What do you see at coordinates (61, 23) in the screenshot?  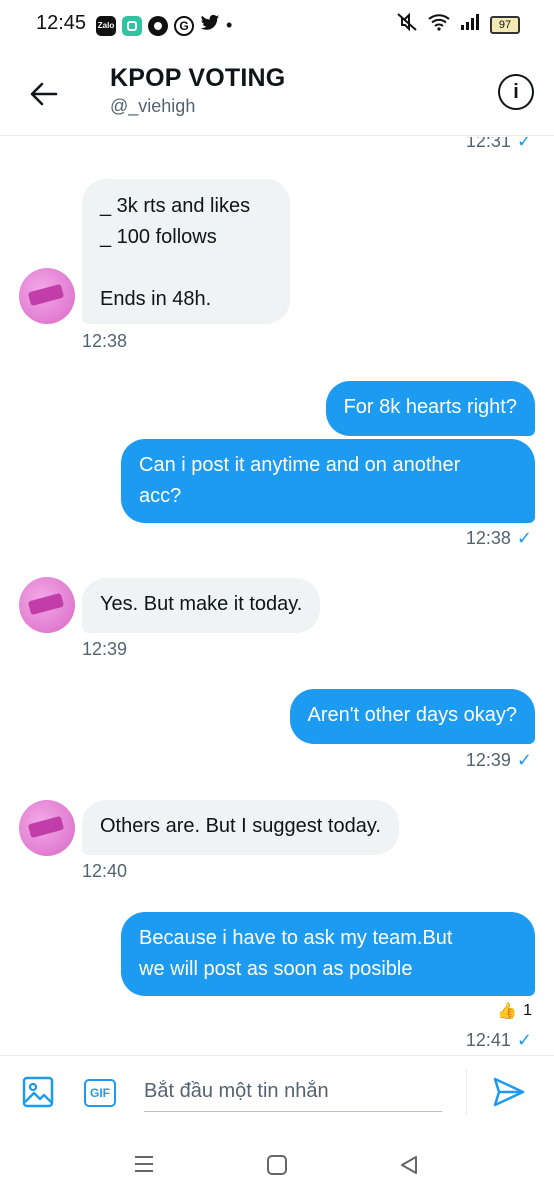 I see `status-time: 12:45` at bounding box center [61, 23].